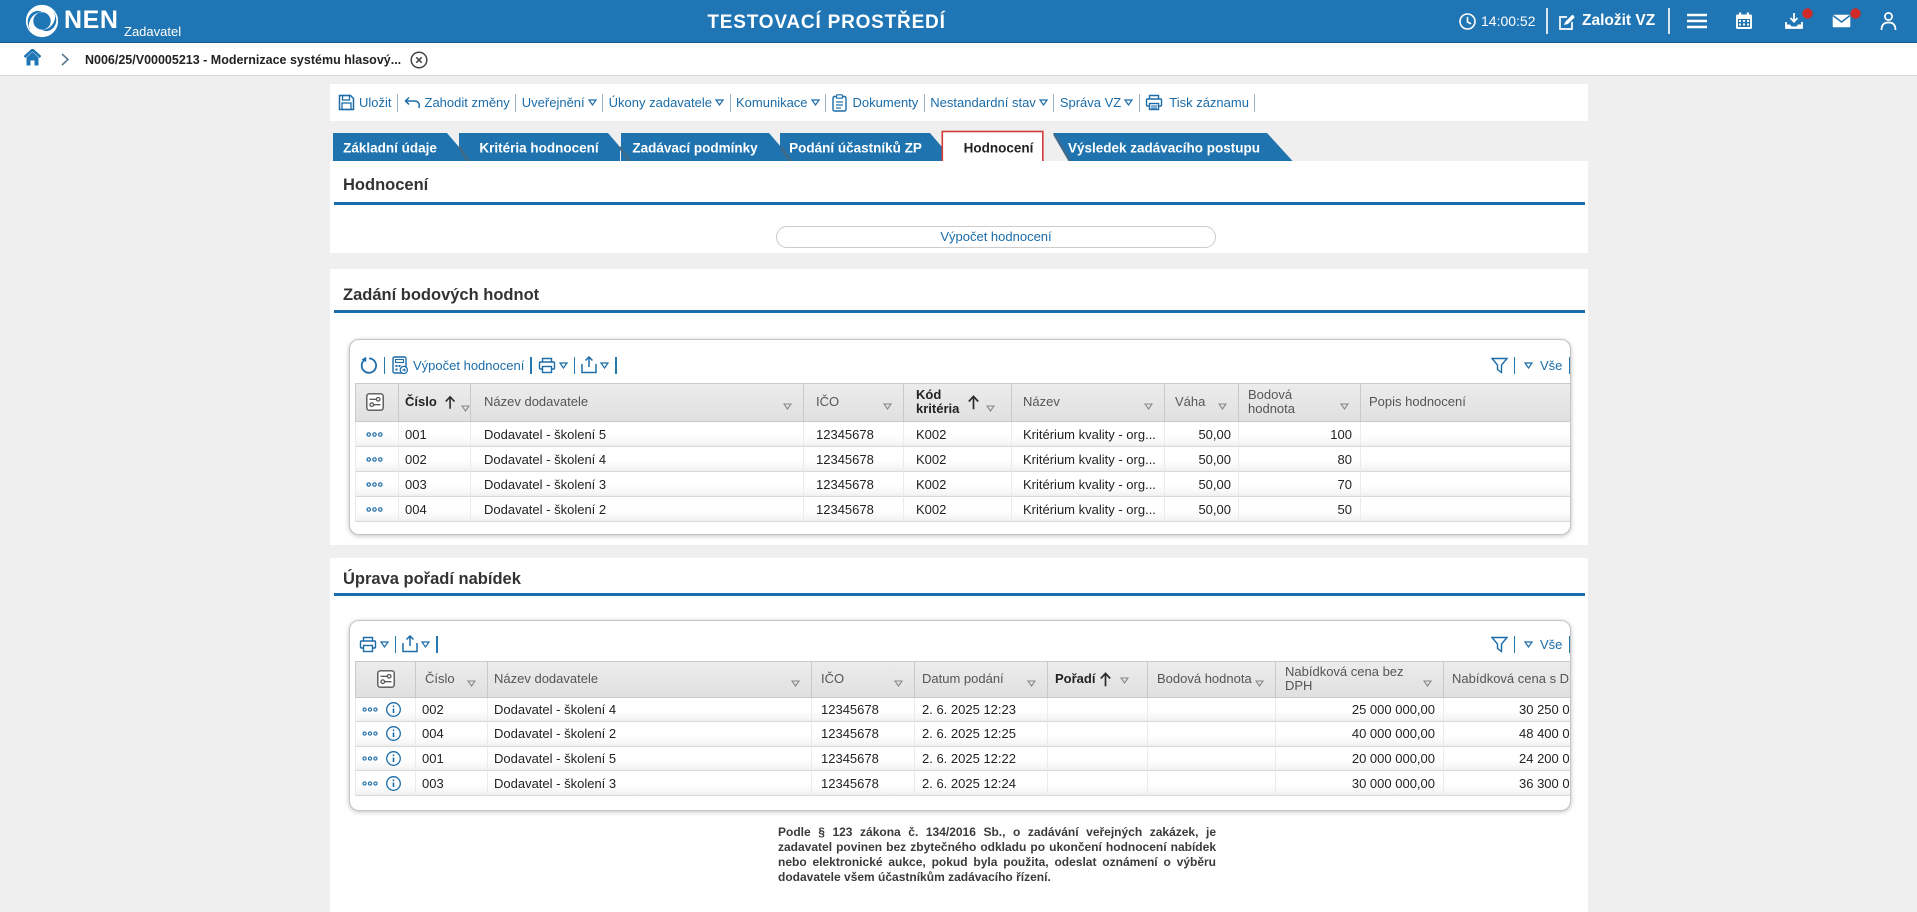 Image resolution: width=1917 pixels, height=912 pixels. Describe the element at coordinates (855, 148) in the screenshot. I see `svg-text: Podání účastníků ZP` at that location.